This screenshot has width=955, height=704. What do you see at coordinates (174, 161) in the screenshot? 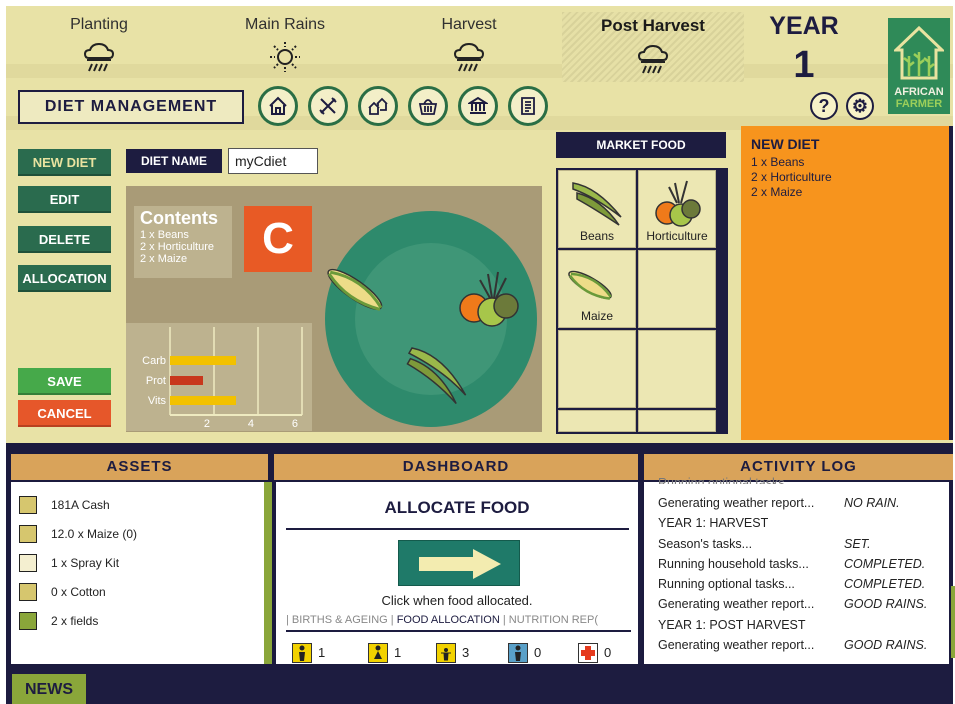
I see `diet-name-label: DIET NAME` at bounding box center [174, 161].